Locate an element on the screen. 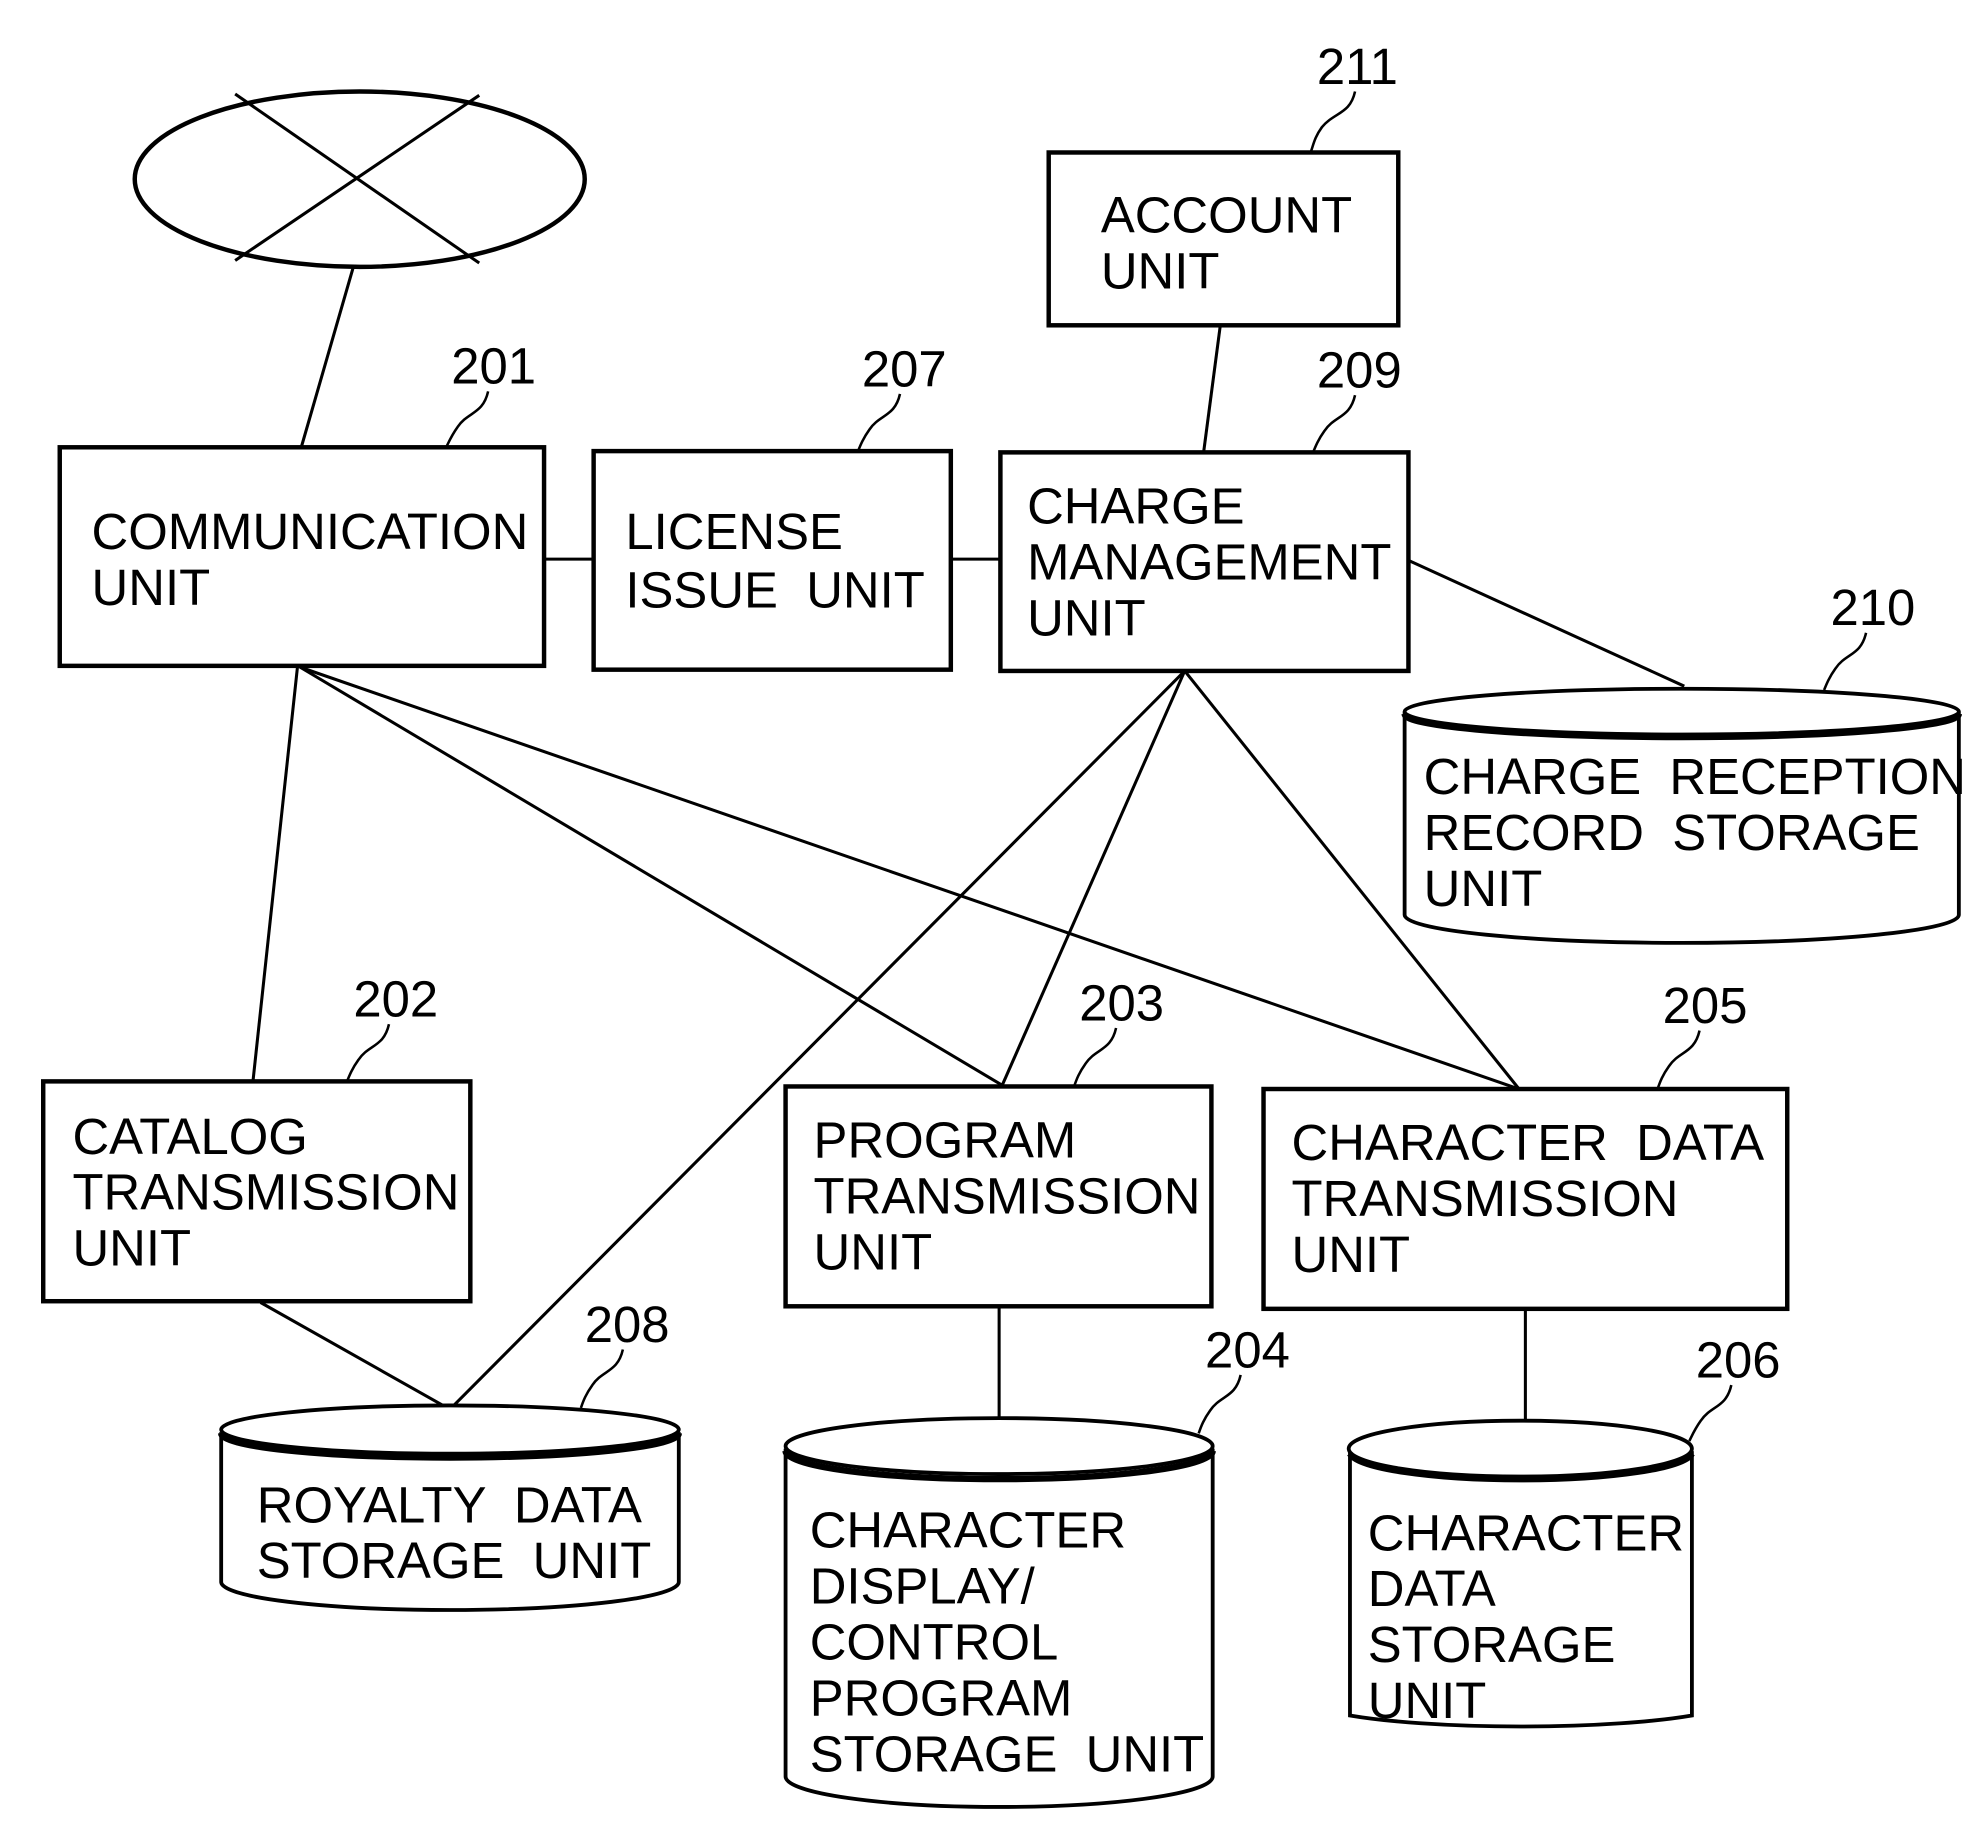 This screenshot has height=1840, width=1983. character-data-transmission-label-2: TRANSMISSION is located at coordinates (1484, 1198).